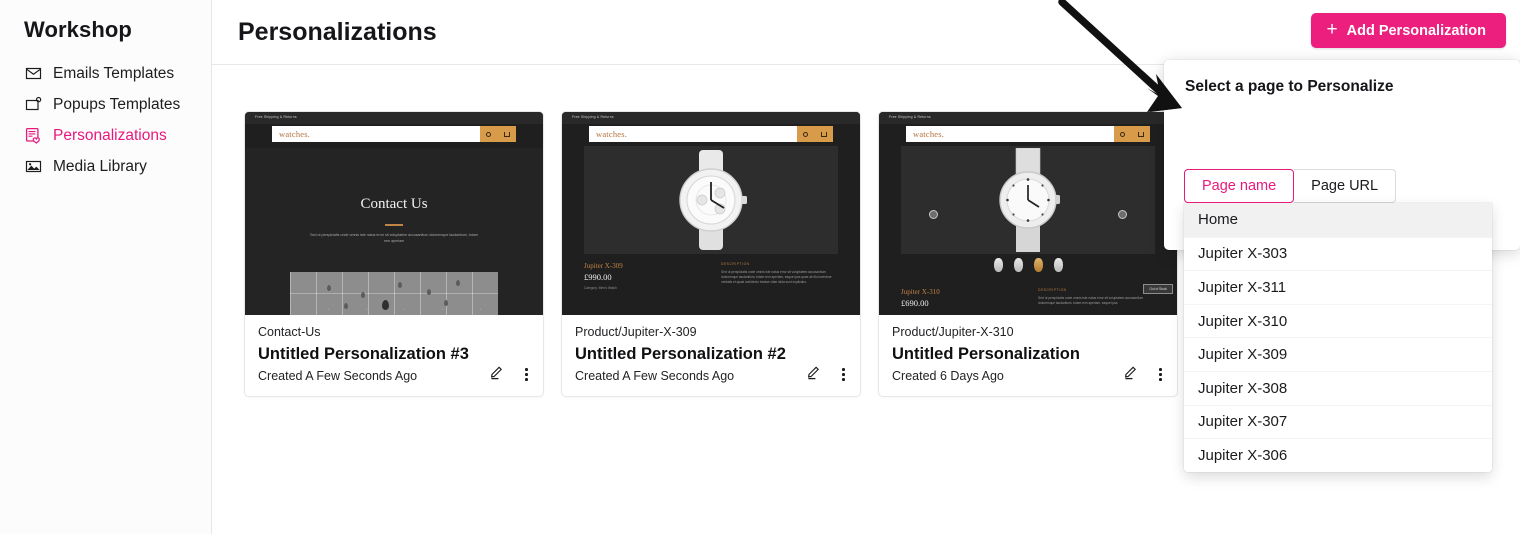 Image resolution: width=1520 pixels, height=534 pixels. What do you see at coordinates (110, 135) in the screenshot?
I see `sidebar-item-label: Personalizations` at bounding box center [110, 135].